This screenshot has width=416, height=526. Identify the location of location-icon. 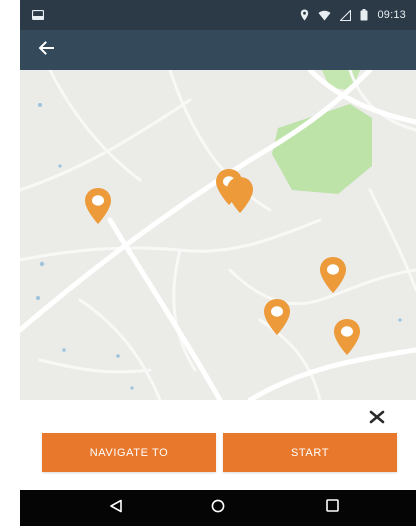
(304, 15).